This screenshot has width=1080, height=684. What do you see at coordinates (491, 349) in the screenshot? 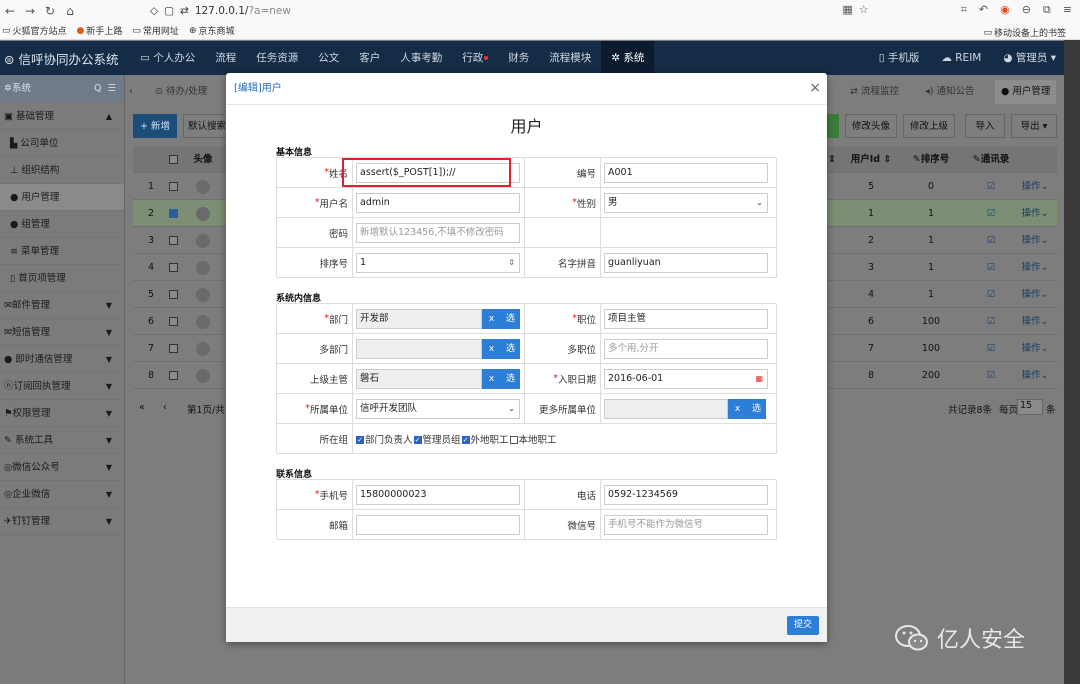
I see `clear-multidept-button: x` at bounding box center [491, 349].